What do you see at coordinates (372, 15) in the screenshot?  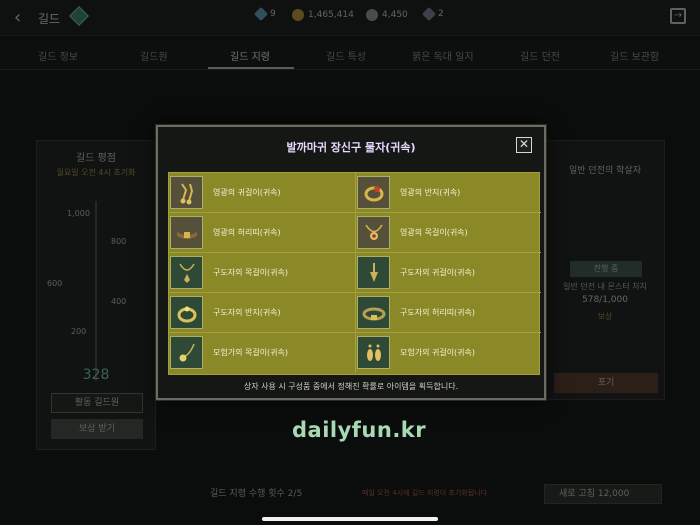 I see `silver-coin-icon` at bounding box center [372, 15].